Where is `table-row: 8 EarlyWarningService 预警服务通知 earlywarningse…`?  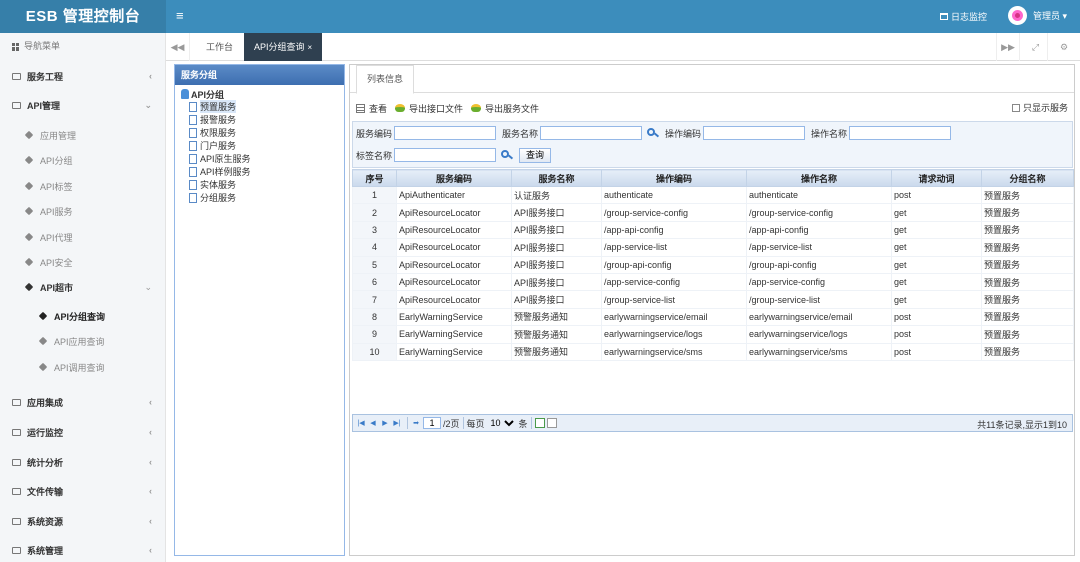
table-row: 8 EarlyWarningService 预警服务通知 earlywarningse… is located at coordinates (713, 317).